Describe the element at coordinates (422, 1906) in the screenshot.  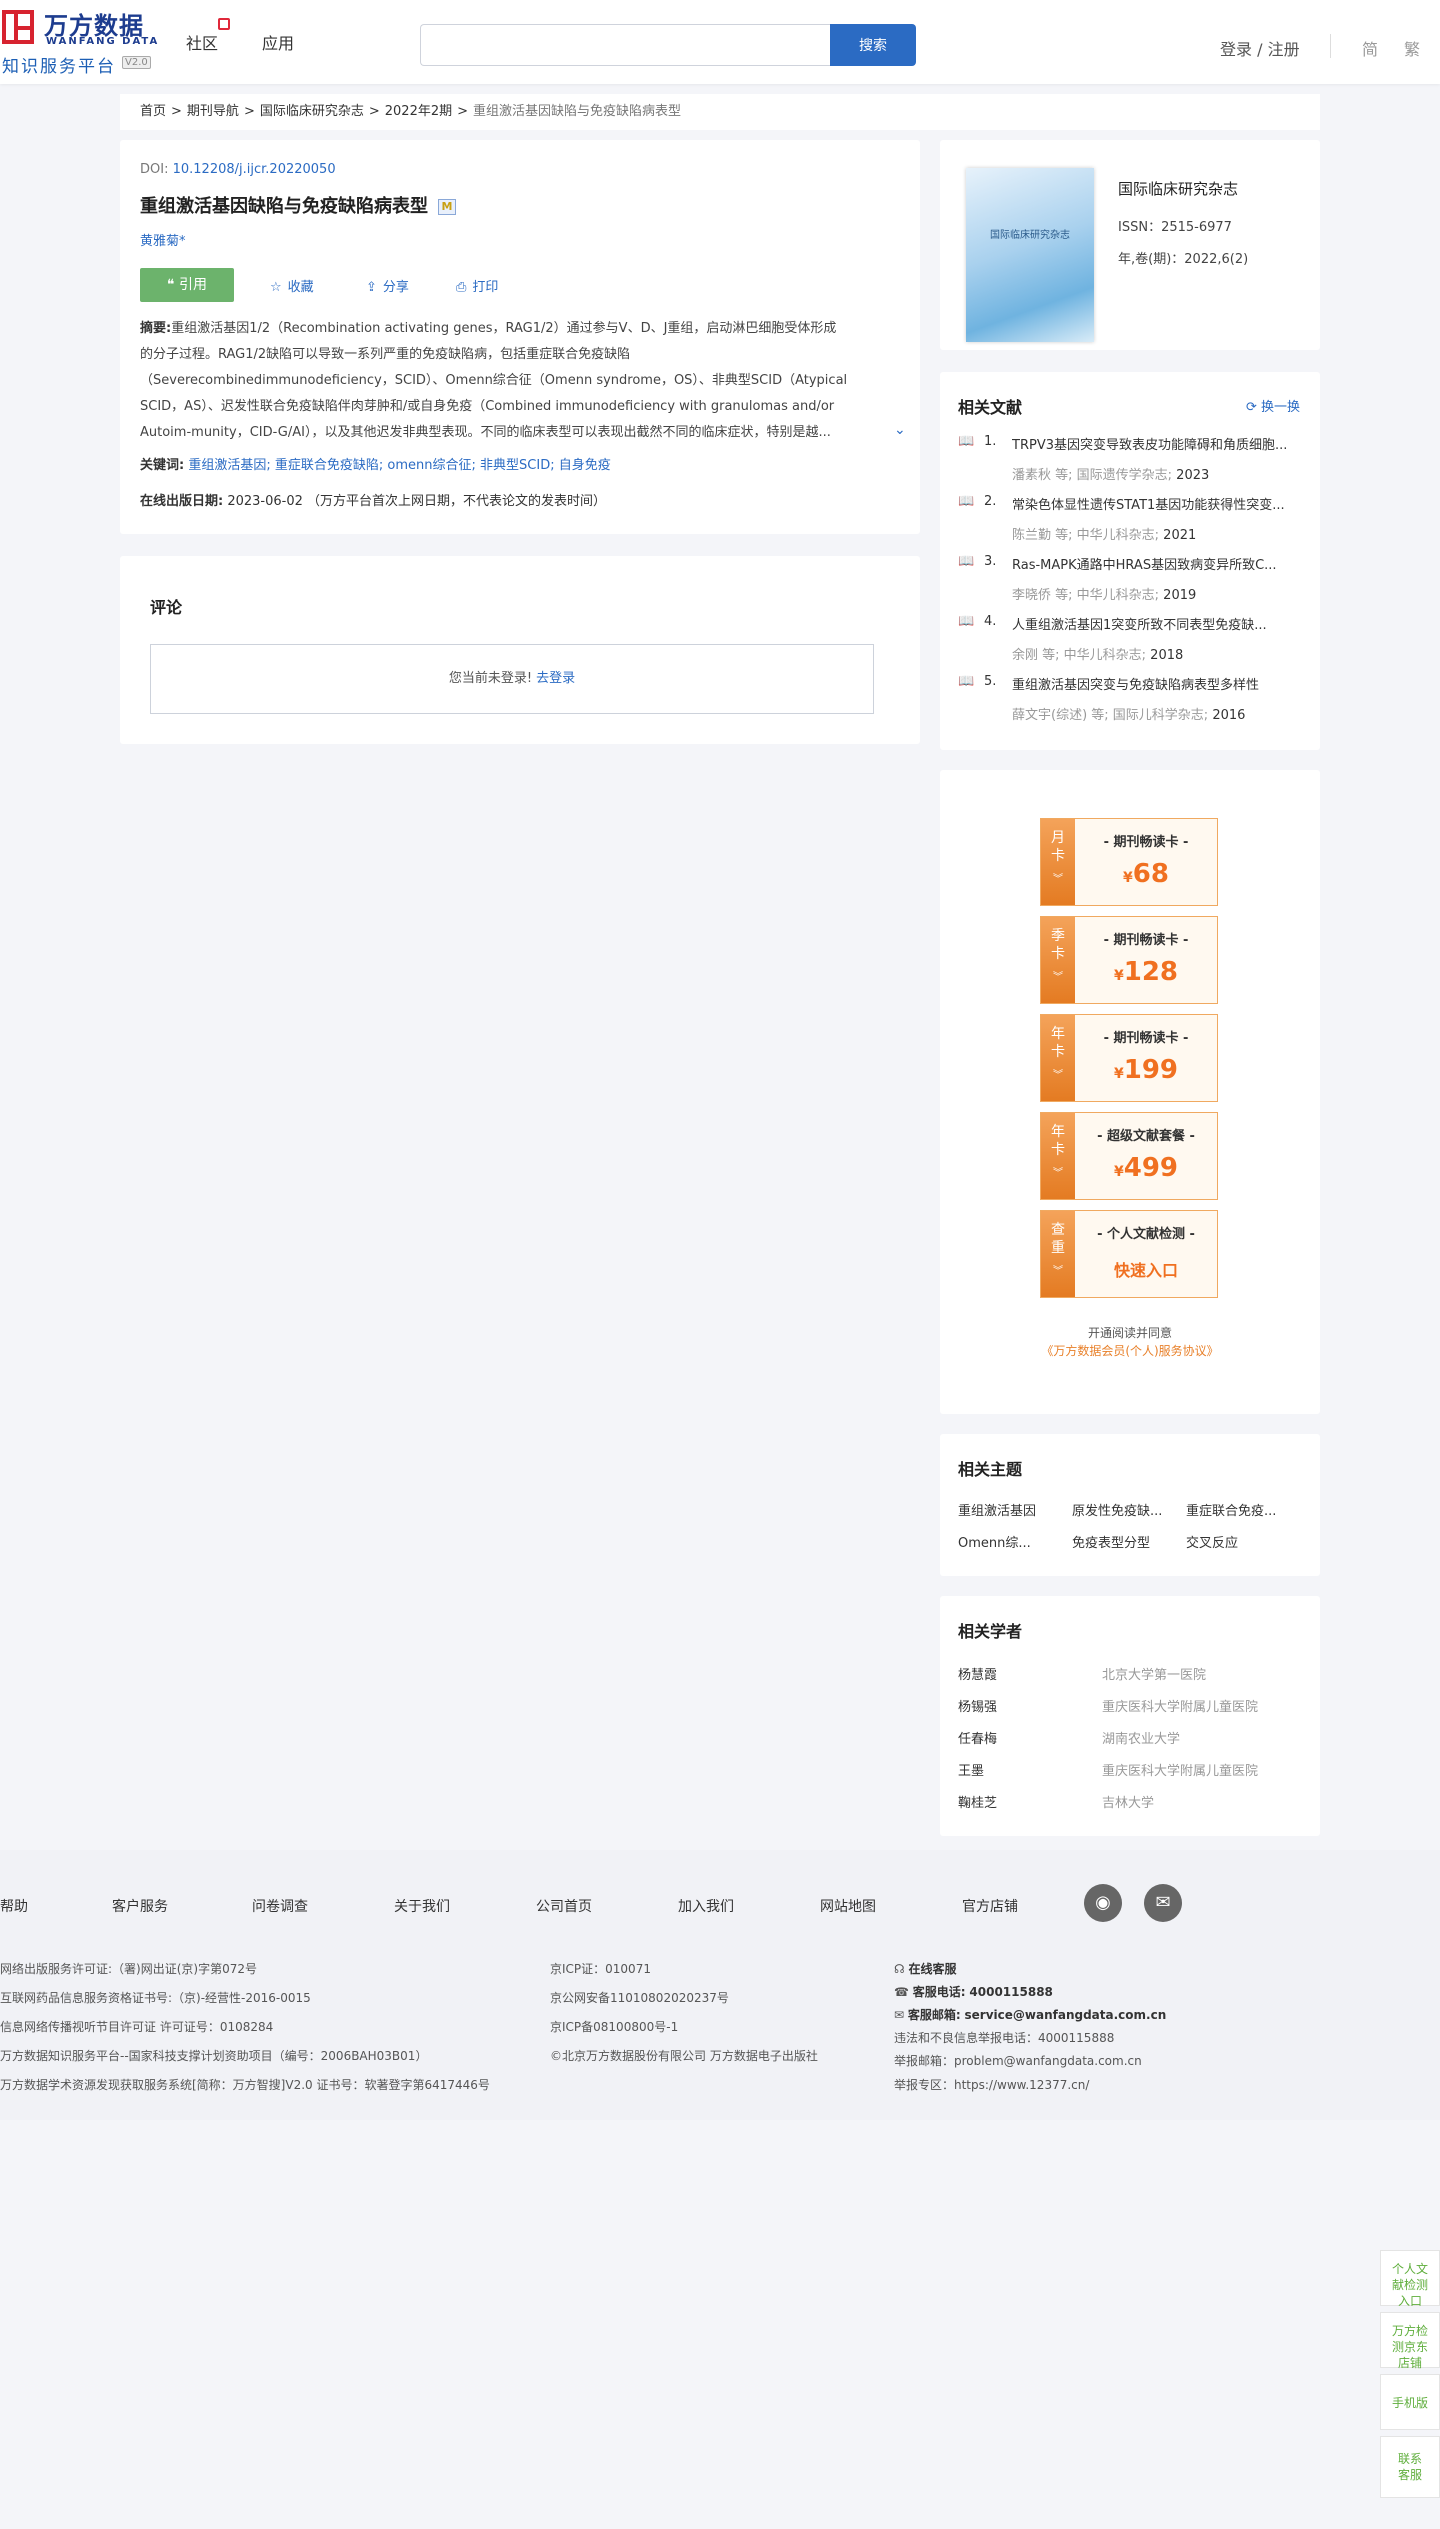
I see `footer-about-link: 关于我们` at that location.